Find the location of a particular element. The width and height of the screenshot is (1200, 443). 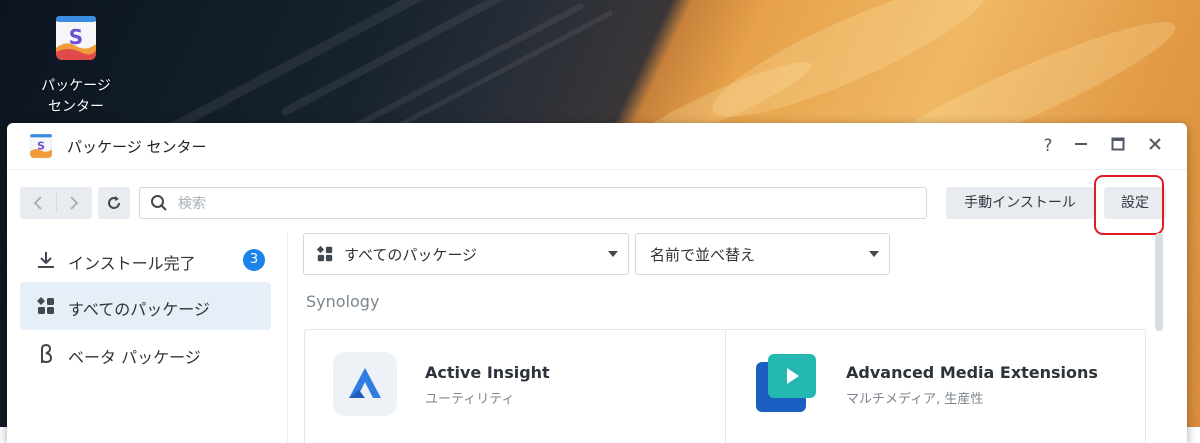

maximize-button is located at coordinates (1118, 146).